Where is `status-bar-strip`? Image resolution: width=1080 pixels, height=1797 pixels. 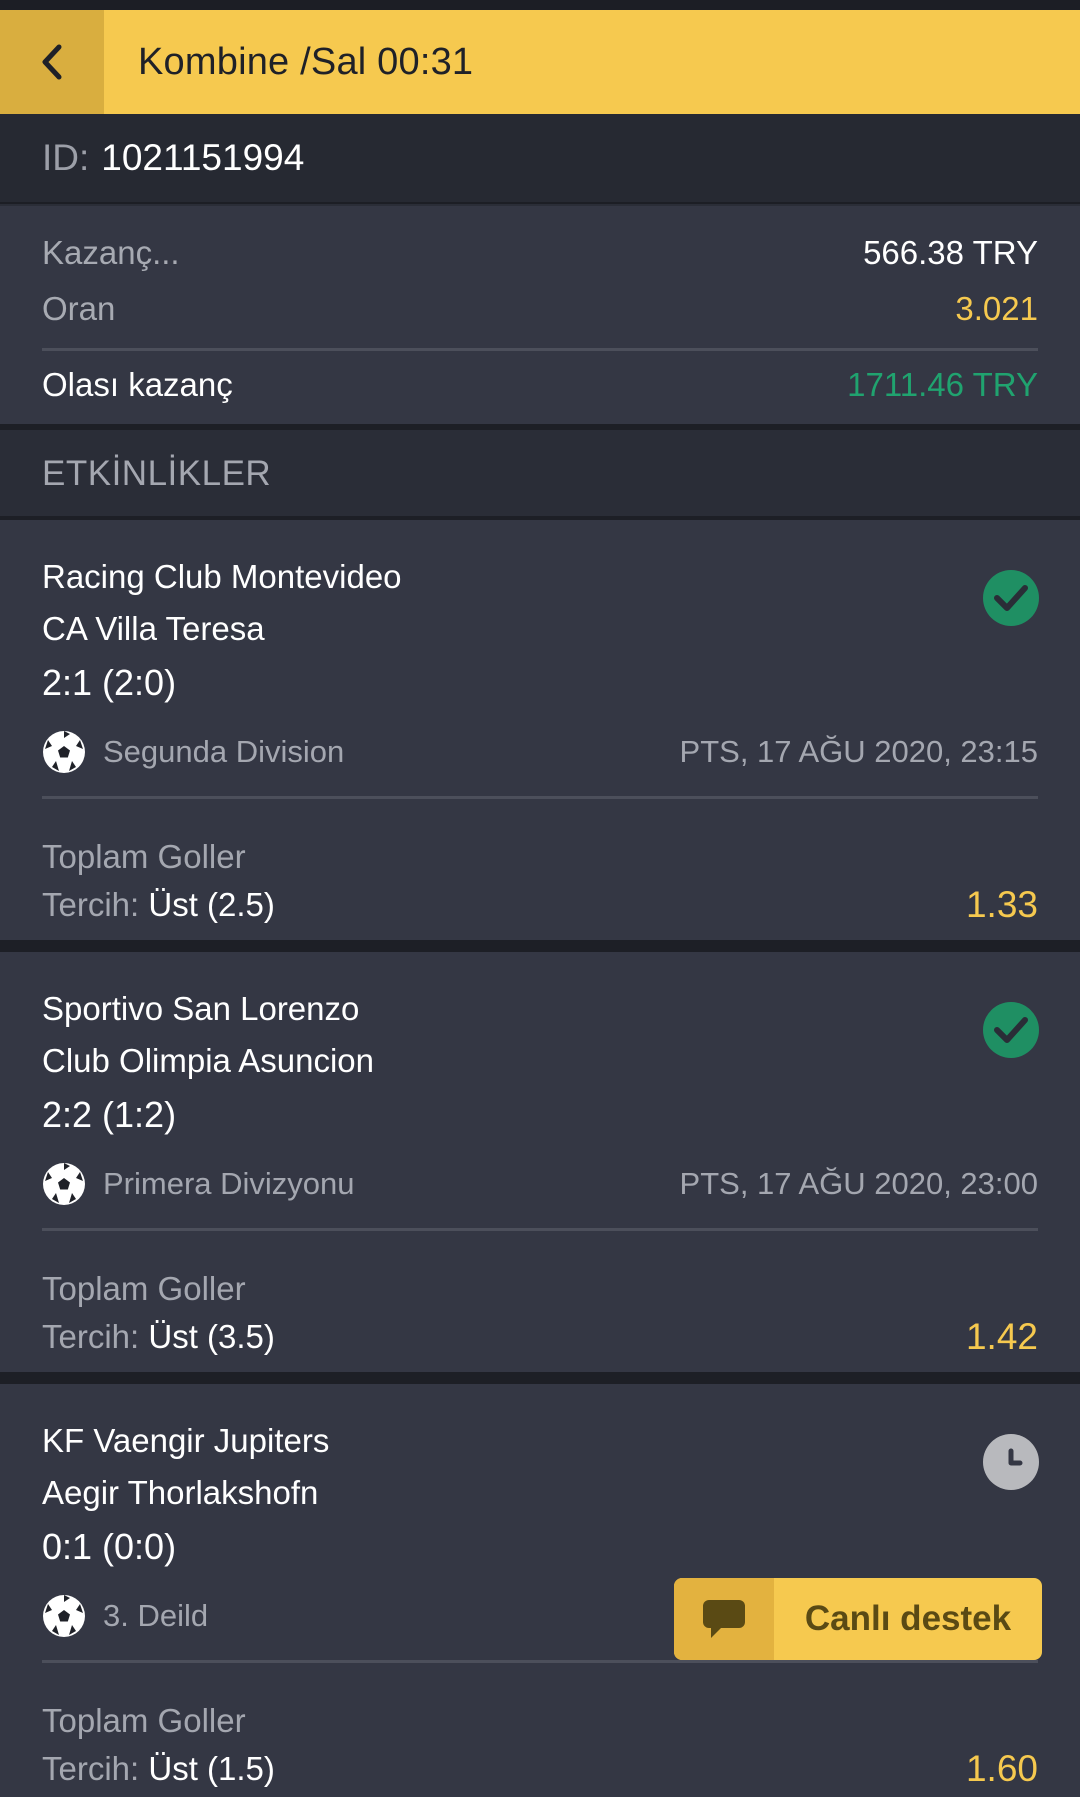 status-bar-strip is located at coordinates (540, 5).